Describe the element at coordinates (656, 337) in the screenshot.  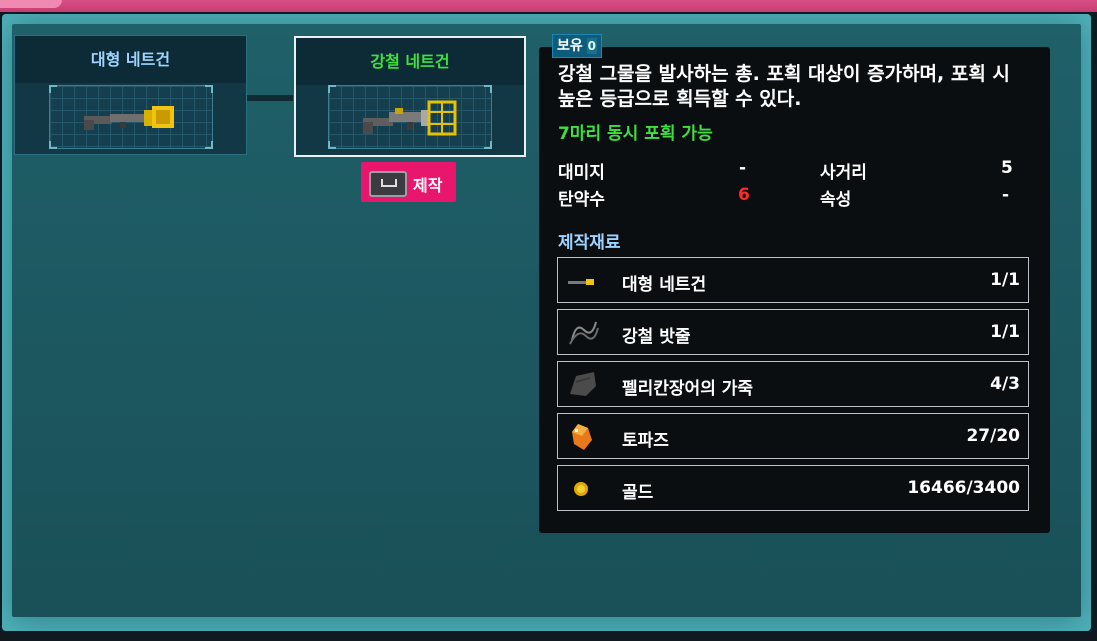
I see `material-name: 강철 밧줄` at that location.